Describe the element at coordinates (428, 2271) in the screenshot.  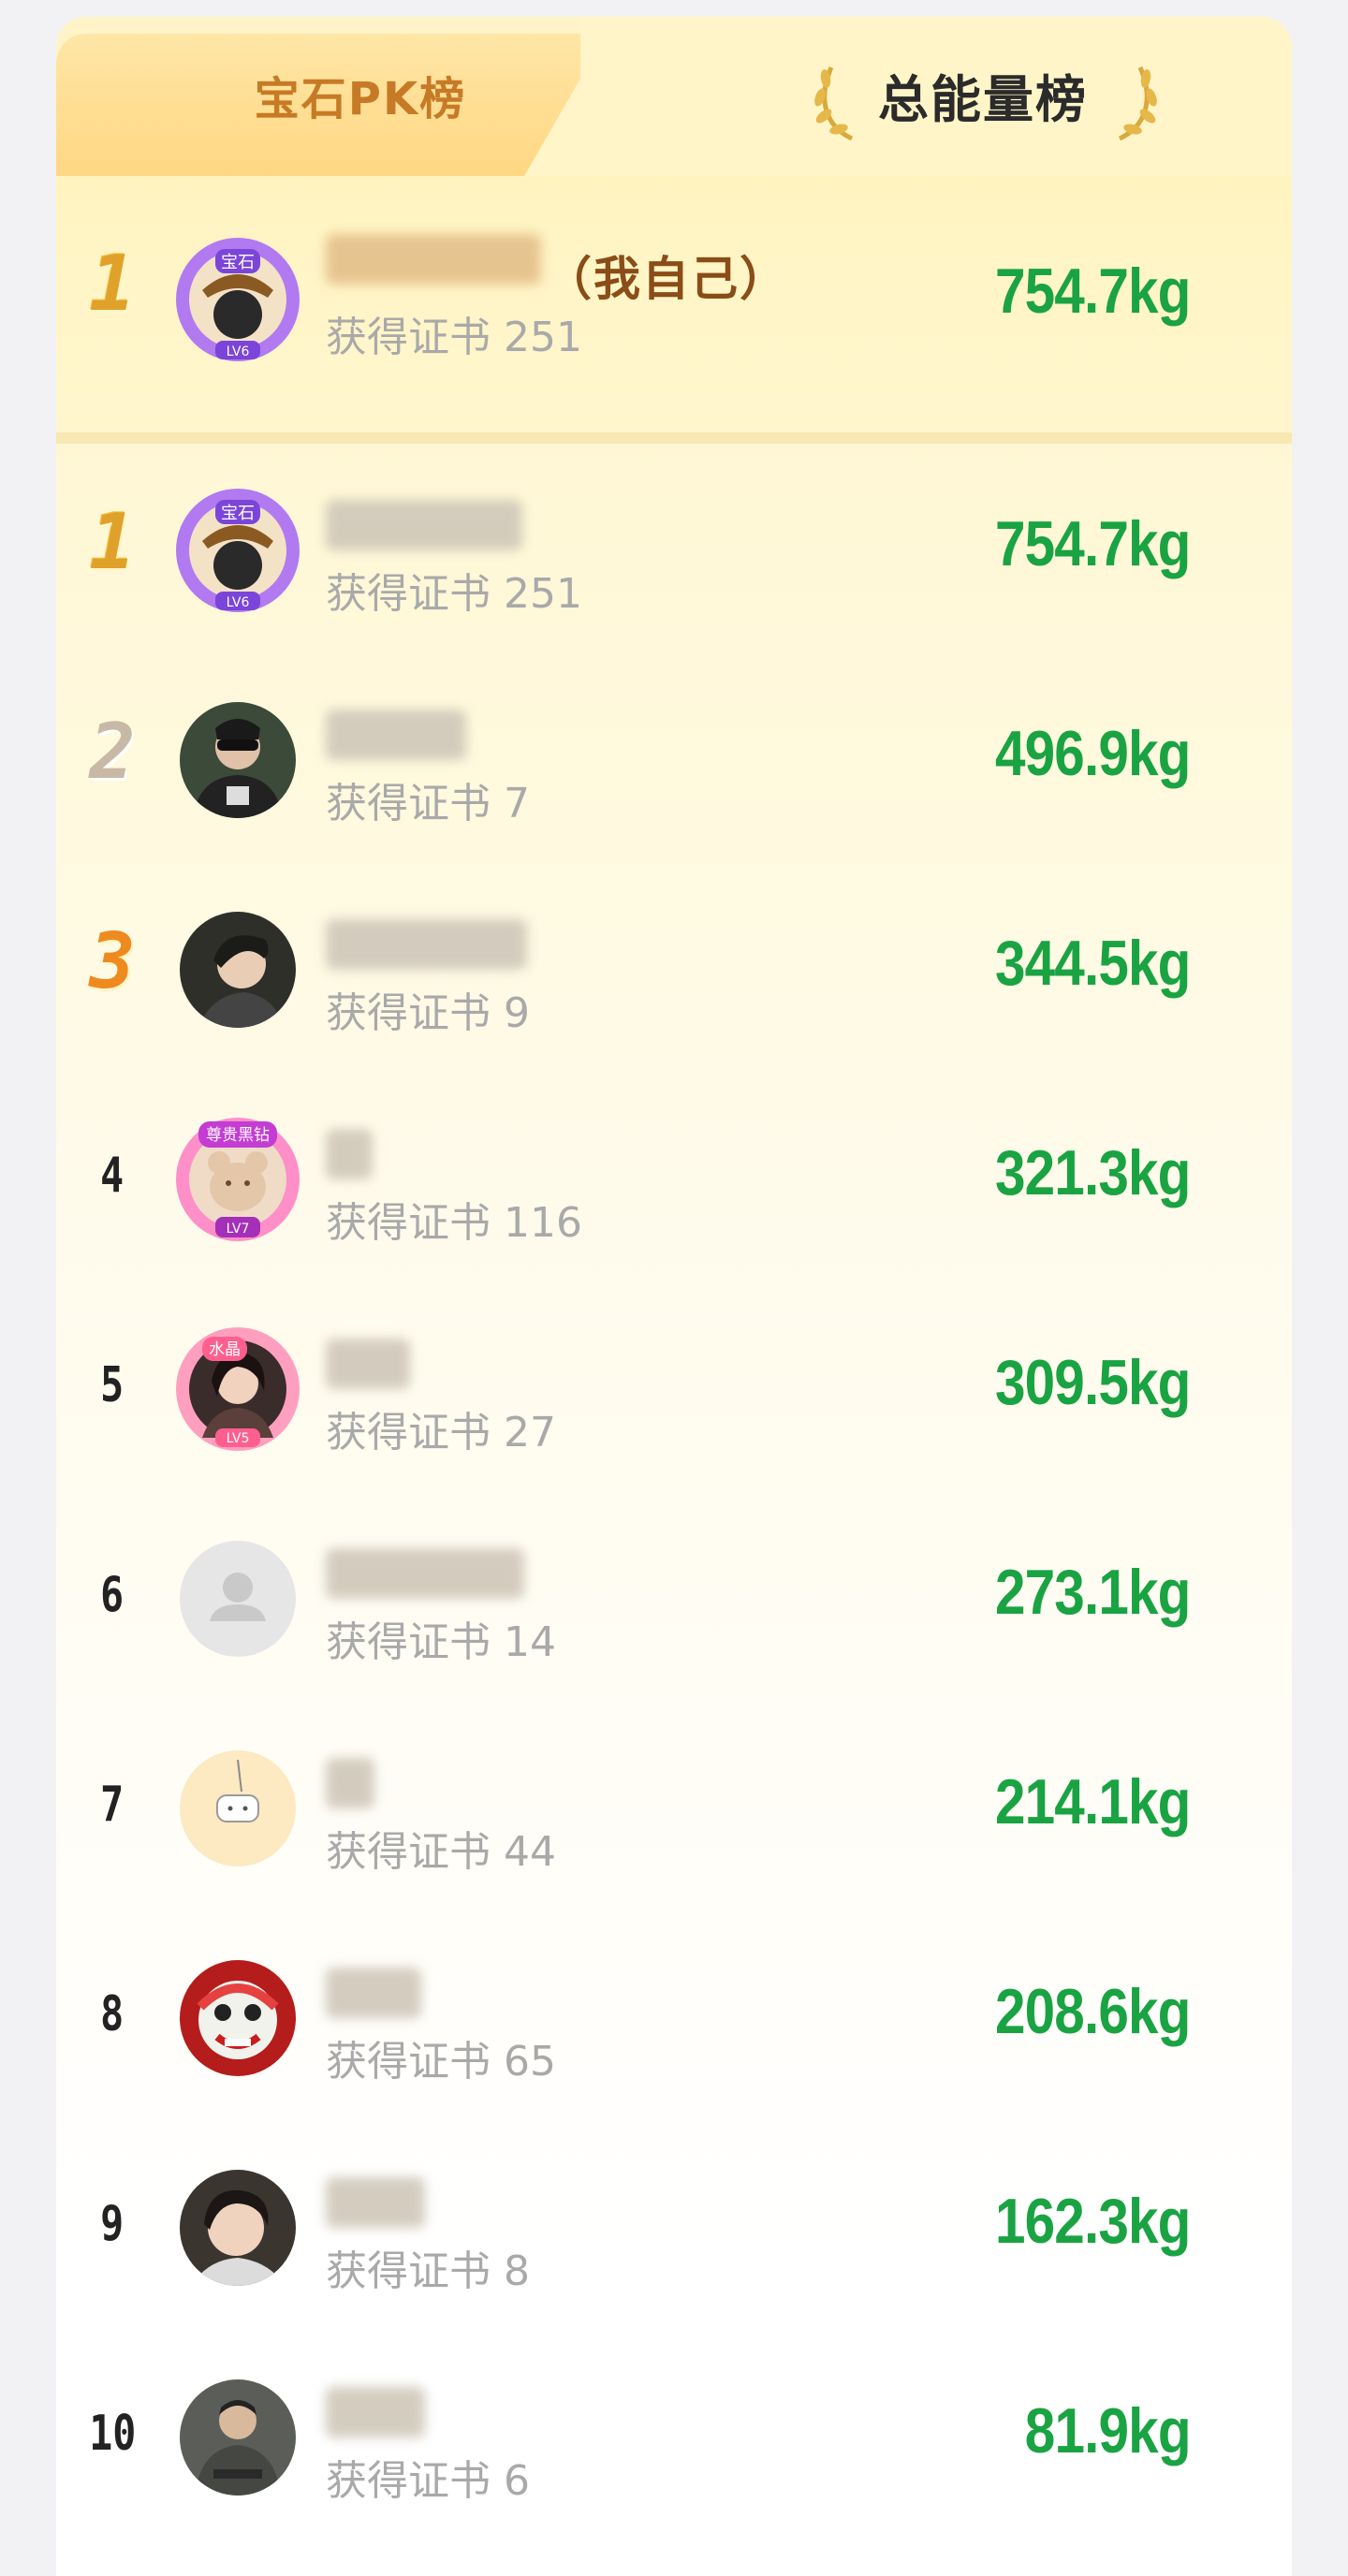
I see `certificate-count: 获得证书 8` at that location.